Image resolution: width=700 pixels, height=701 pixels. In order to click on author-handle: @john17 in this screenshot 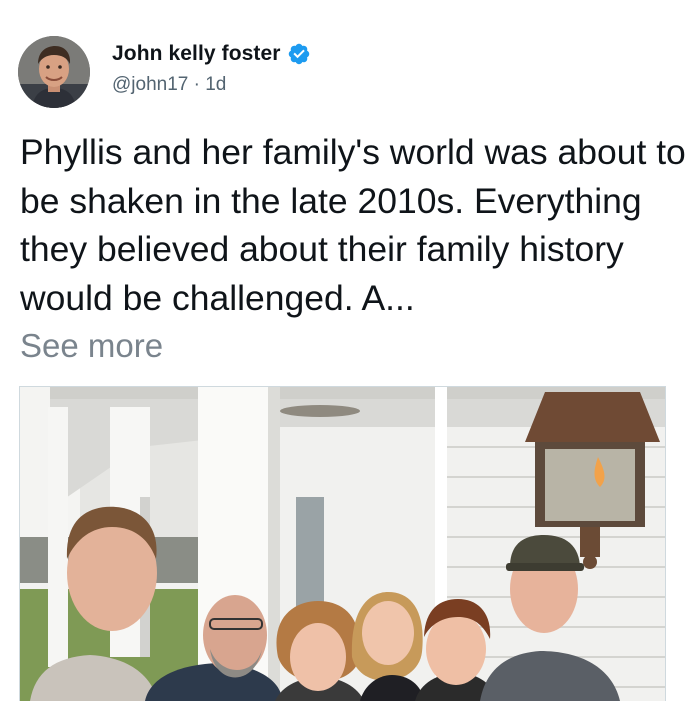, I will do `click(150, 84)`.